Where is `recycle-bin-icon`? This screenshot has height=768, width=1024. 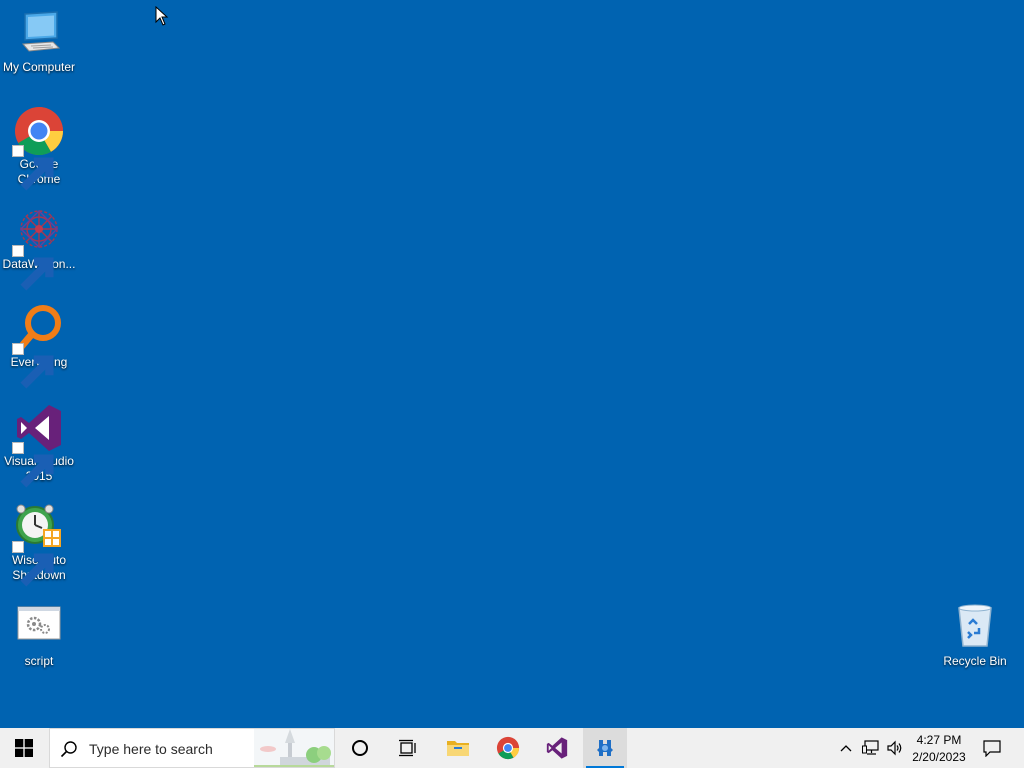 recycle-bin-icon is located at coordinates (975, 628).